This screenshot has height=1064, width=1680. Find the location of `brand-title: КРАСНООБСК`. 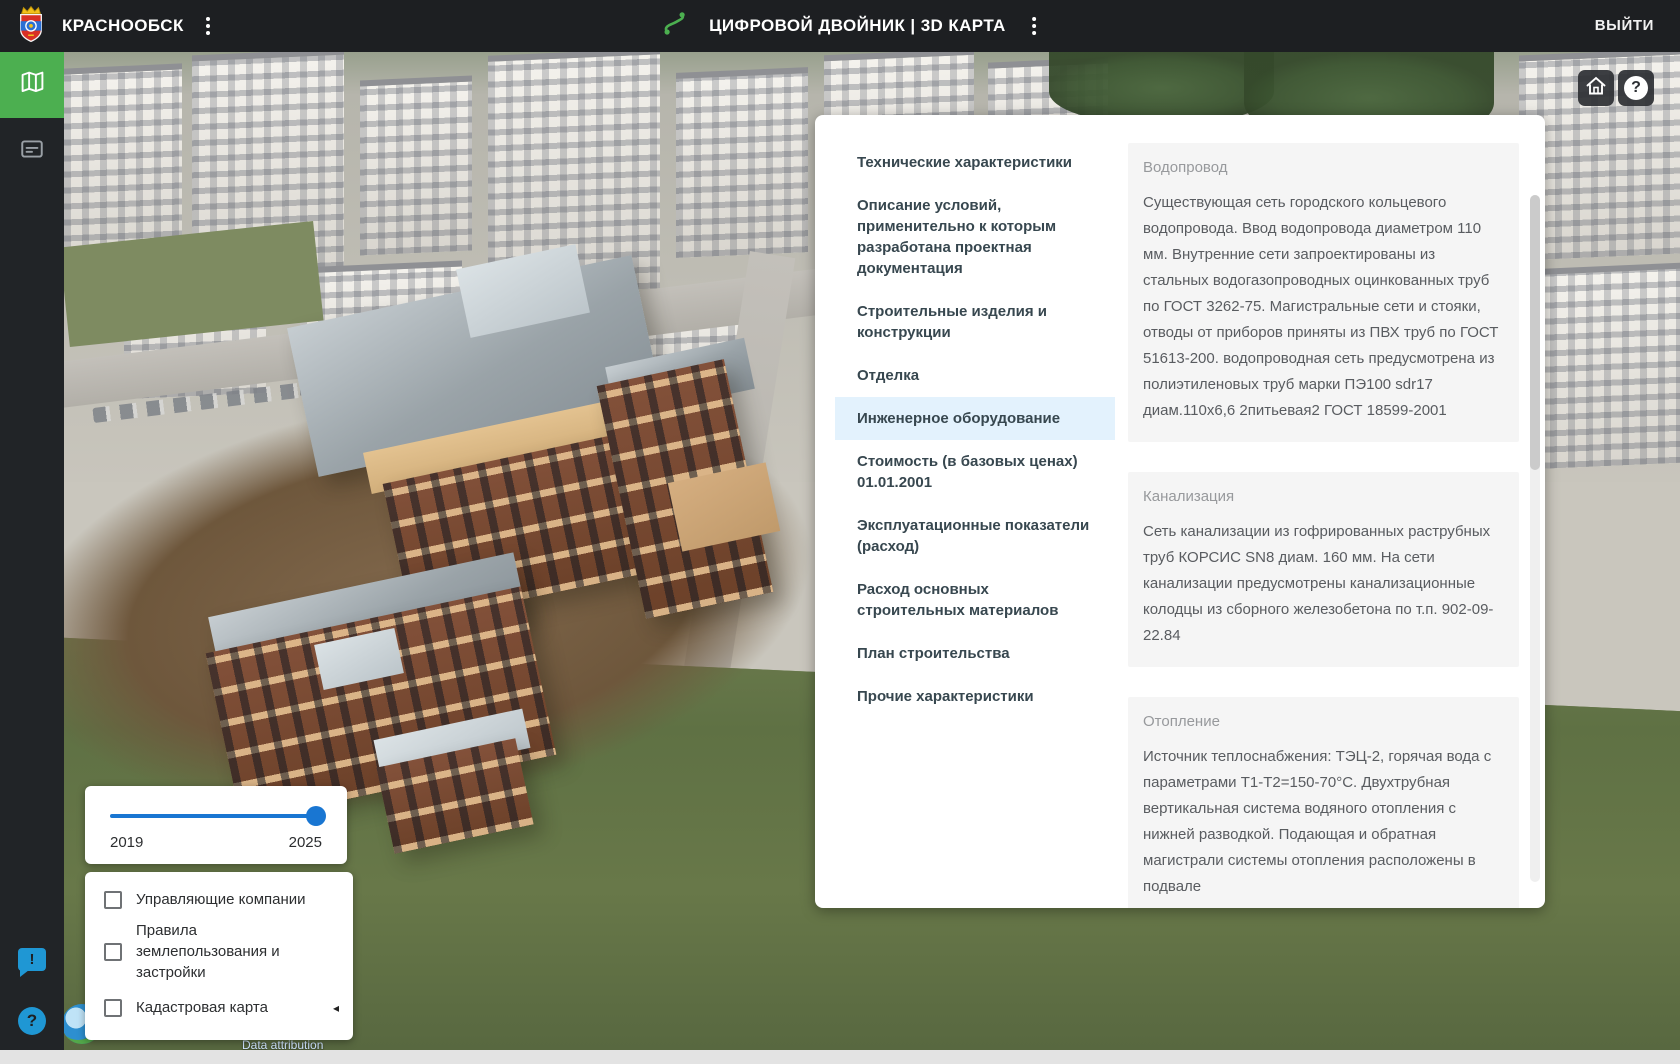

brand-title: КРАСНООБСК is located at coordinates (123, 25).